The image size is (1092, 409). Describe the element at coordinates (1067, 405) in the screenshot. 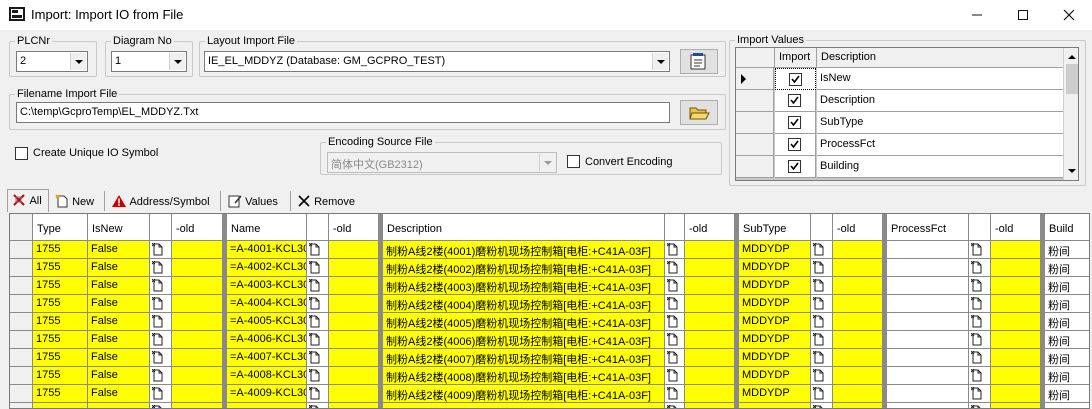

I see `cell-building` at that location.